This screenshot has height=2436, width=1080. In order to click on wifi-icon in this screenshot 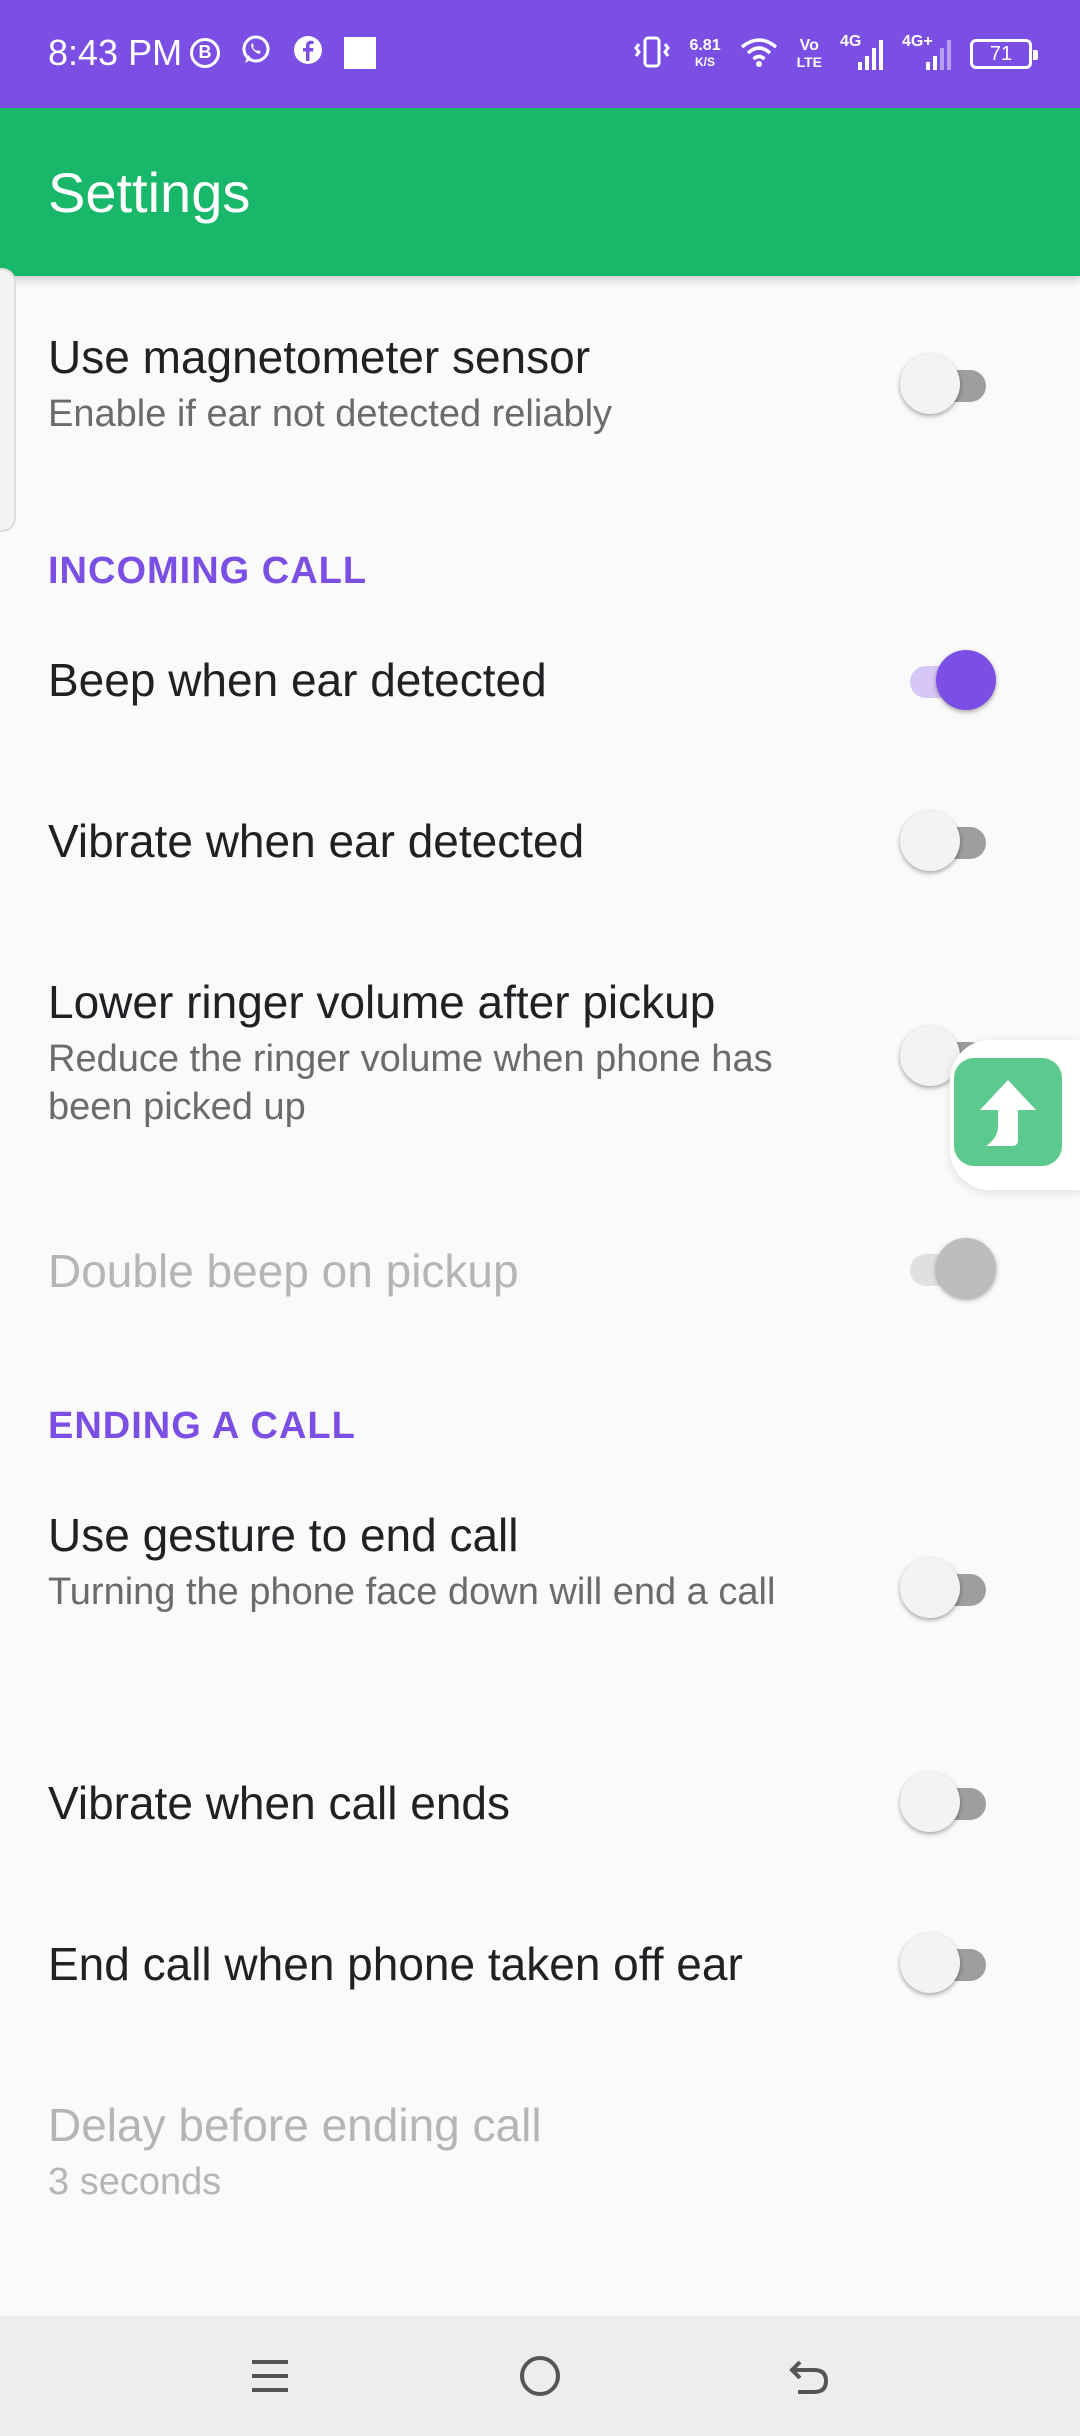, I will do `click(759, 54)`.